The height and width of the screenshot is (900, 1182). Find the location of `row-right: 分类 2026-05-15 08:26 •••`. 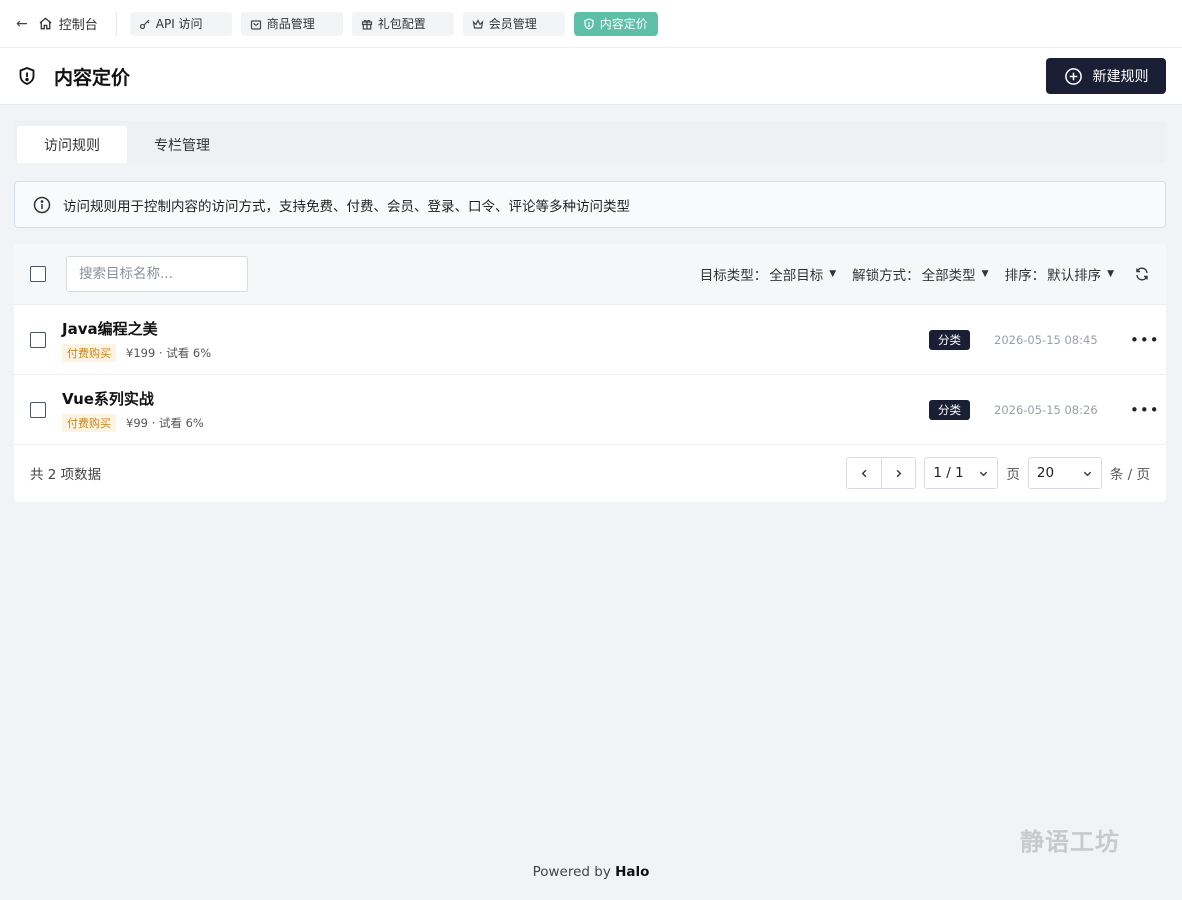

row-right: 分类 2026-05-15 08:26 ••• is located at coordinates (1044, 409).